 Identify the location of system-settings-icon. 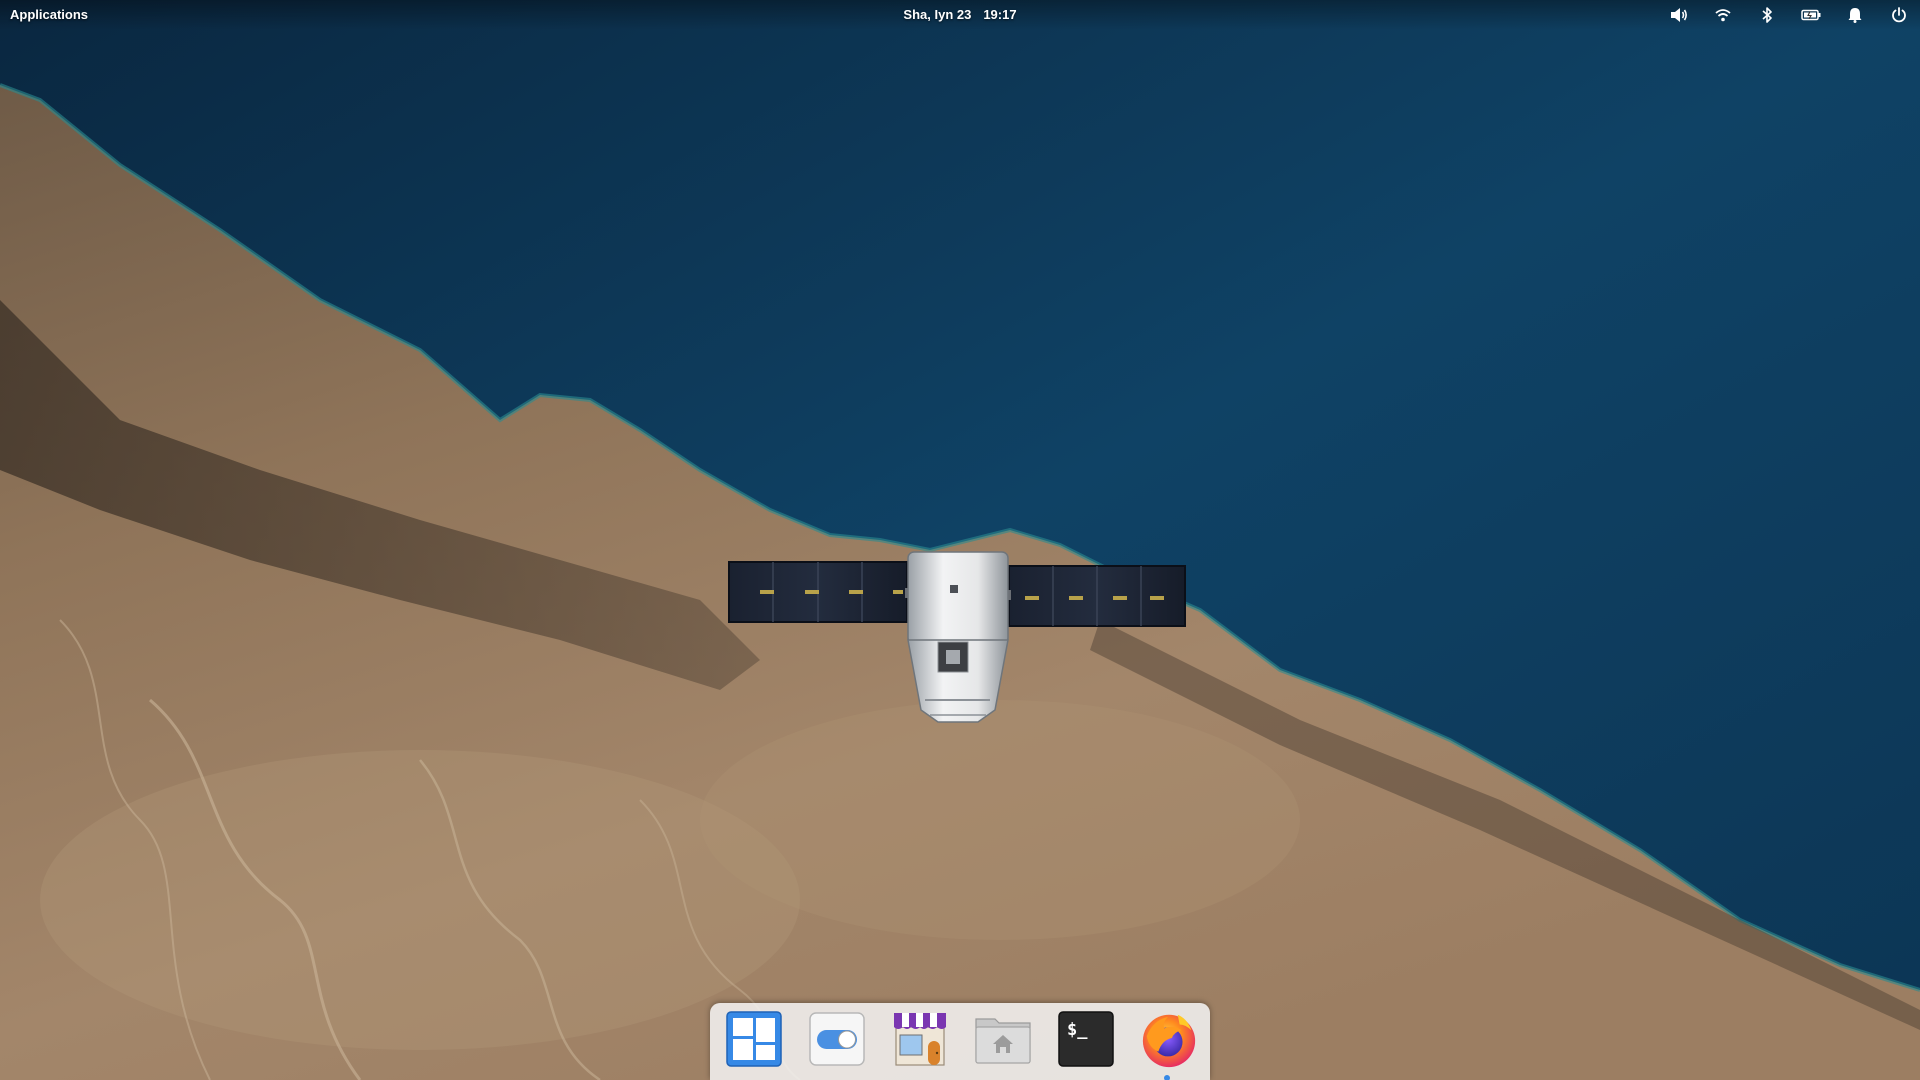
(837, 1039).